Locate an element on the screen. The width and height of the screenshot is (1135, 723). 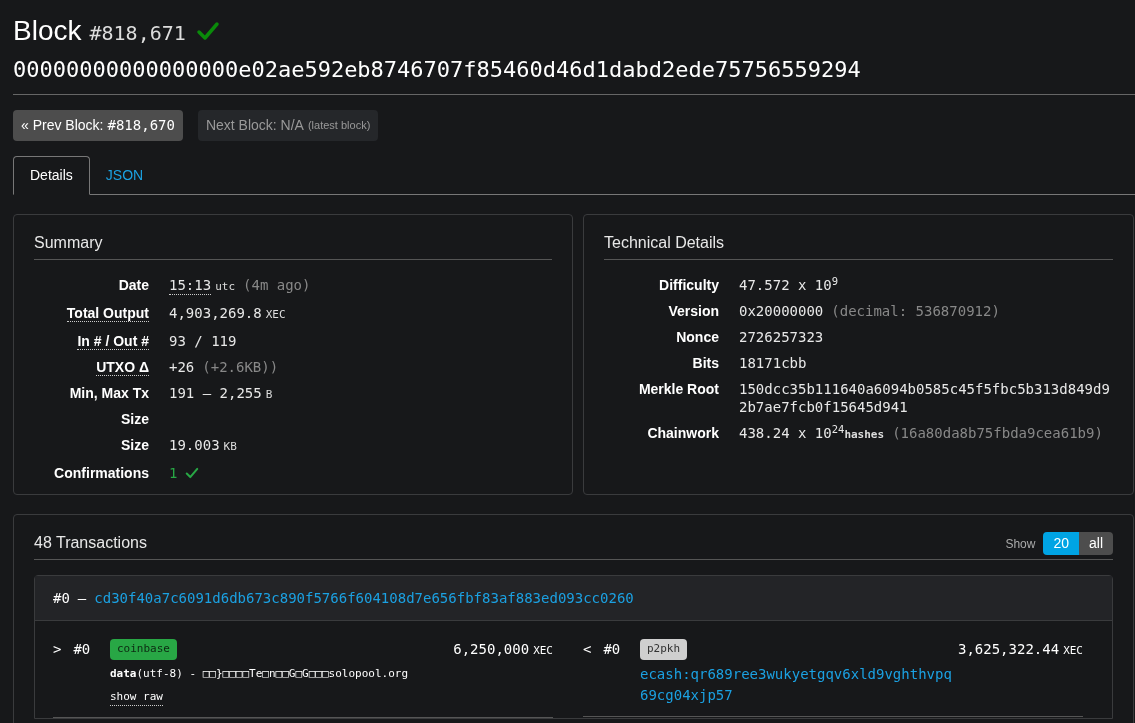
dash-text: – is located at coordinates (82, 598).